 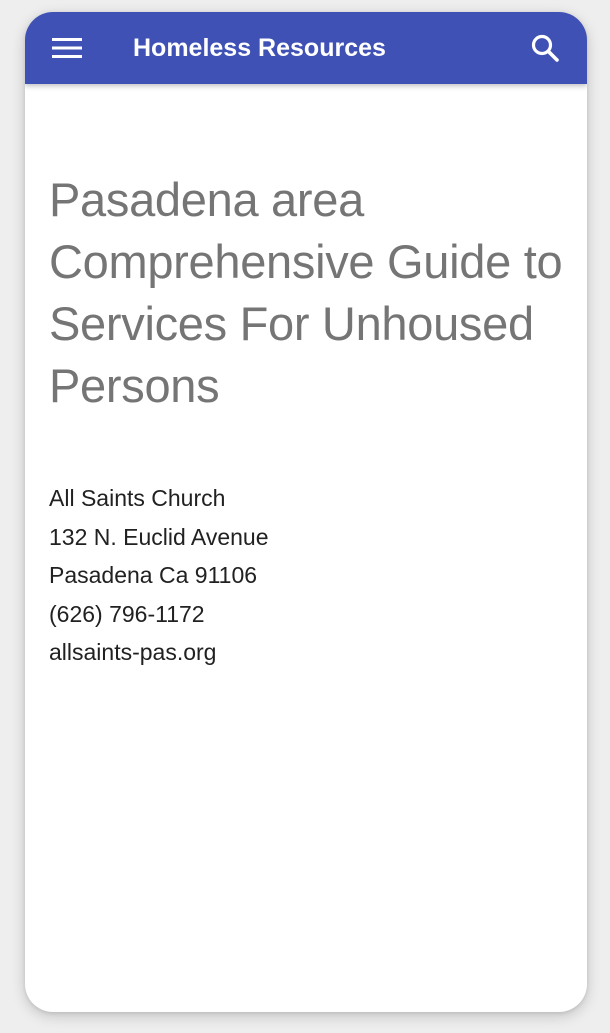 What do you see at coordinates (159, 536) in the screenshot?
I see `street-address: 132 N. Euclid Avenue` at bounding box center [159, 536].